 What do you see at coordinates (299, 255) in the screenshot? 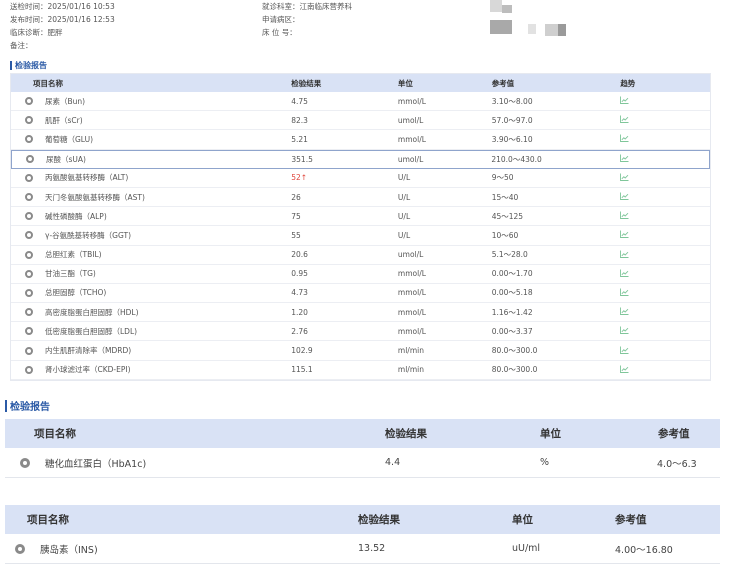
I see `item-result: 20.6` at bounding box center [299, 255].